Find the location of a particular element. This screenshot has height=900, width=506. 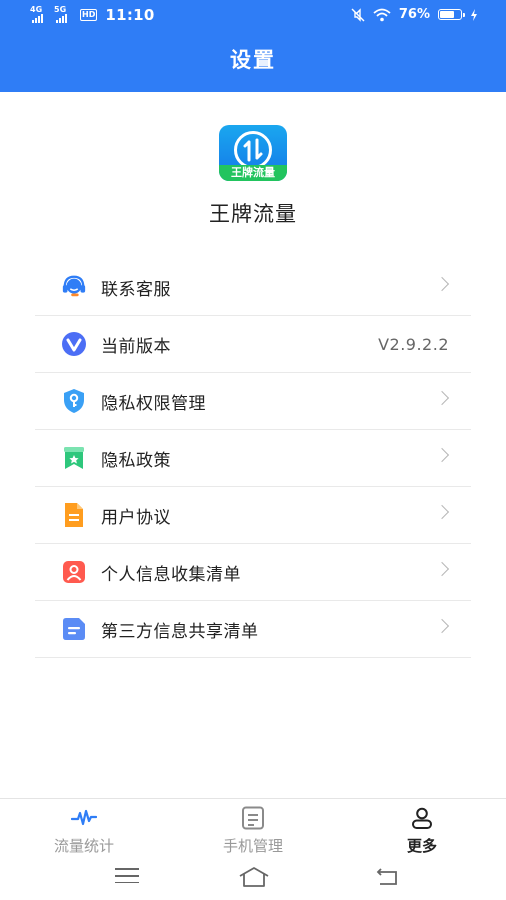

menu-item-privacy-policy: 隐私政策 is located at coordinates (253, 458).